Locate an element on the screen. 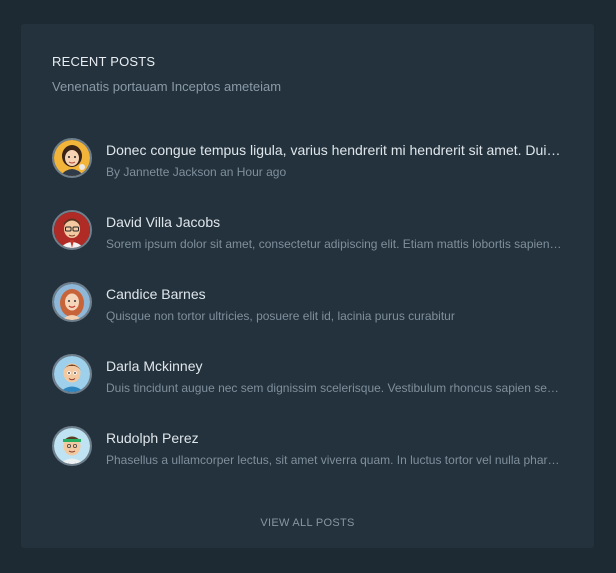  post-title: Rudolph Perez is located at coordinates (335, 438).